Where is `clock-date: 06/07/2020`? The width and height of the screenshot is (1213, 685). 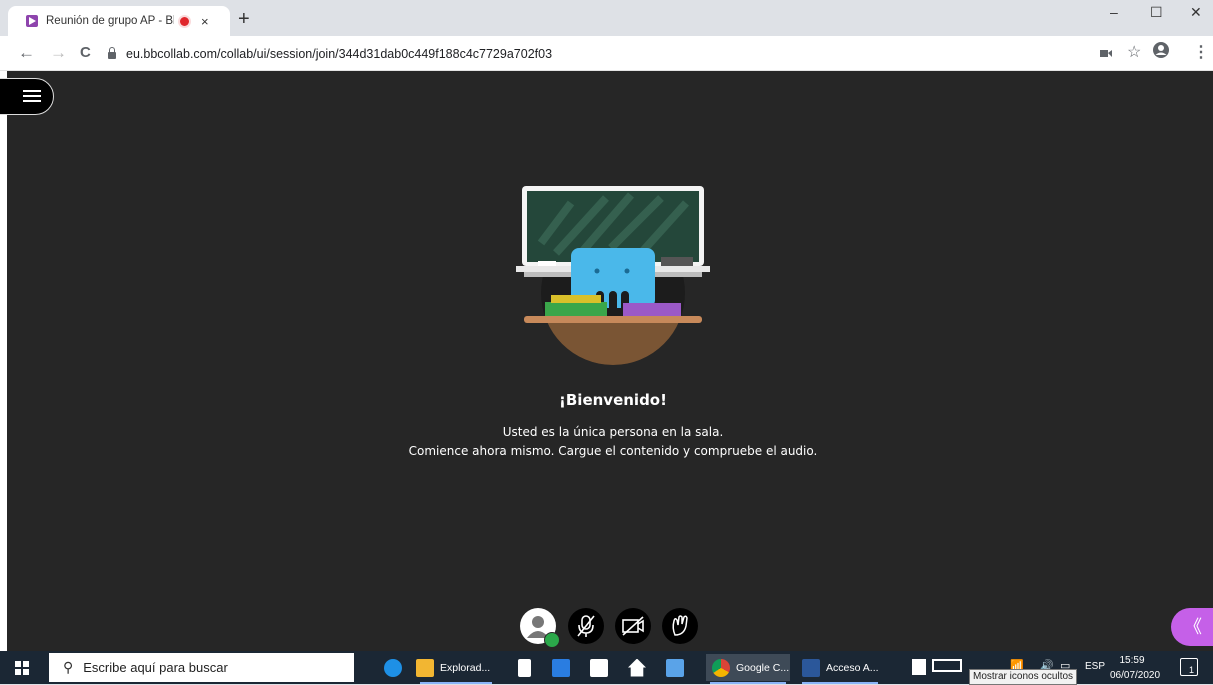
clock-date: 06/07/2020 is located at coordinates (1135, 675).